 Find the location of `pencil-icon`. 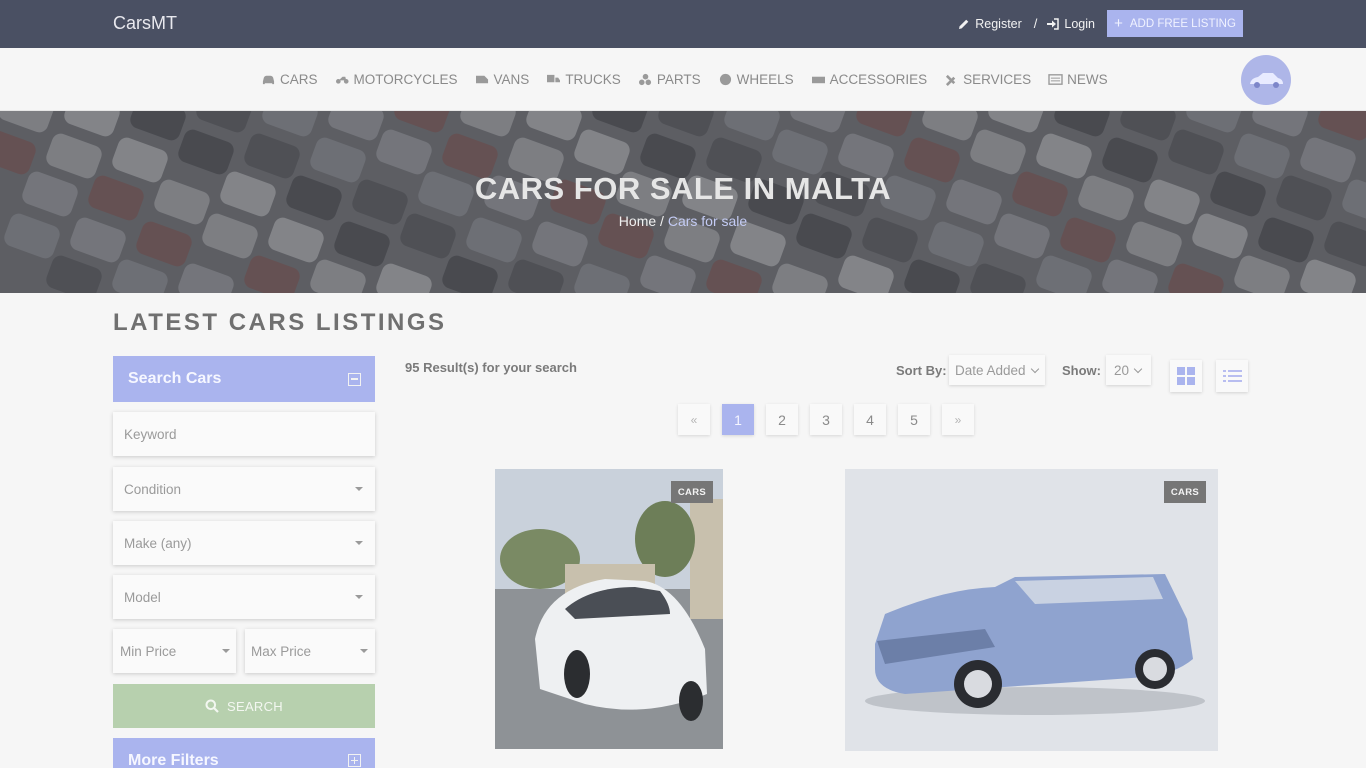

pencil-icon is located at coordinates (964, 24).